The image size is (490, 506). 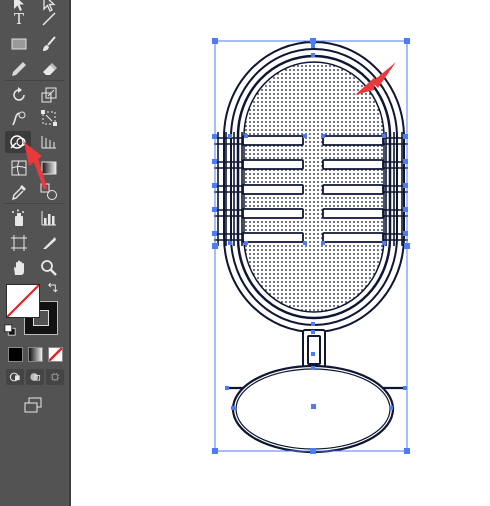 I want to click on none-color-icon, so click(x=23, y=301).